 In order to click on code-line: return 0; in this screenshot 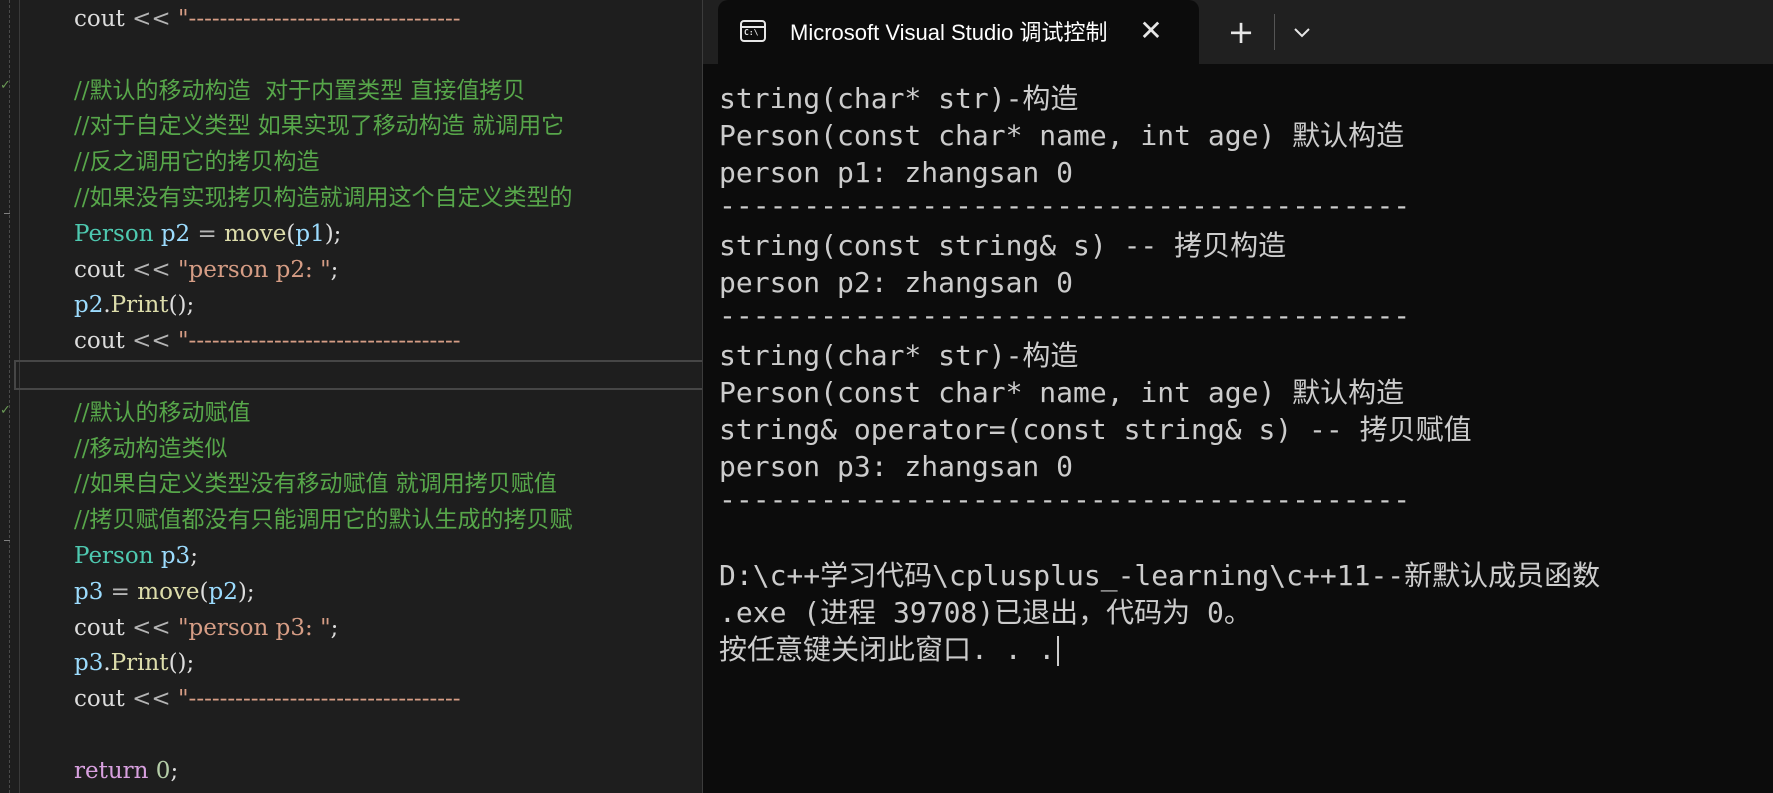, I will do `click(388, 772)`.